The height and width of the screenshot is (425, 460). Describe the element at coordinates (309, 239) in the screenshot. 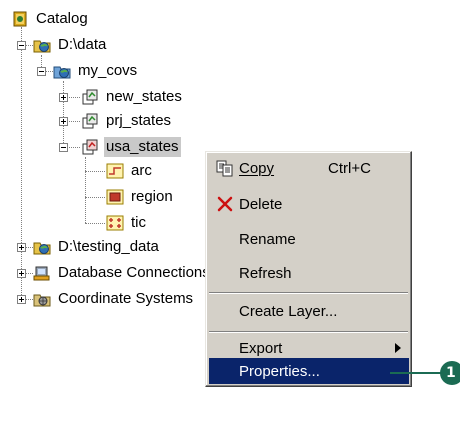

I see `menu-item-rename: Rename` at that location.